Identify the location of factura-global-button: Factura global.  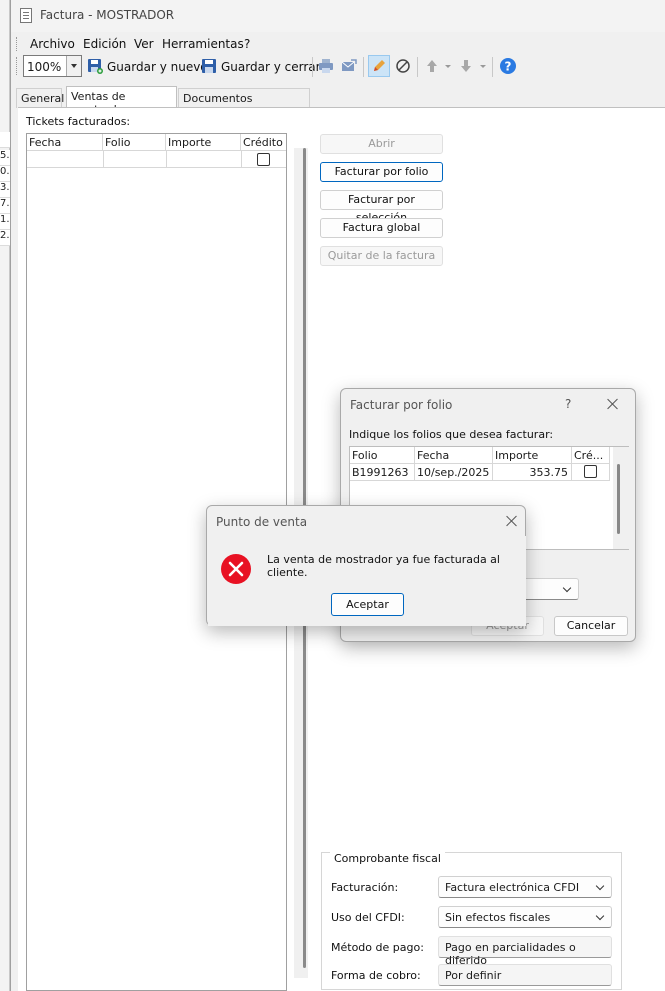
(381, 228).